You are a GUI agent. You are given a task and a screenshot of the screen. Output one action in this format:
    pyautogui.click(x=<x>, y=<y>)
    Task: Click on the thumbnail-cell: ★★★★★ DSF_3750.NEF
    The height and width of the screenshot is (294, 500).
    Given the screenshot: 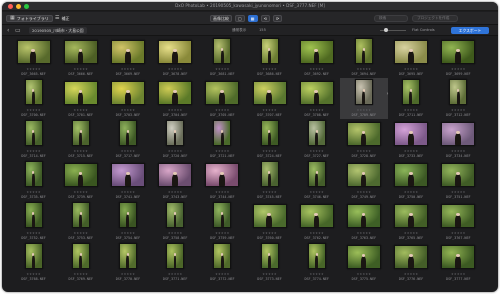 What is the action you would take?
    pyautogui.click(x=411, y=180)
    